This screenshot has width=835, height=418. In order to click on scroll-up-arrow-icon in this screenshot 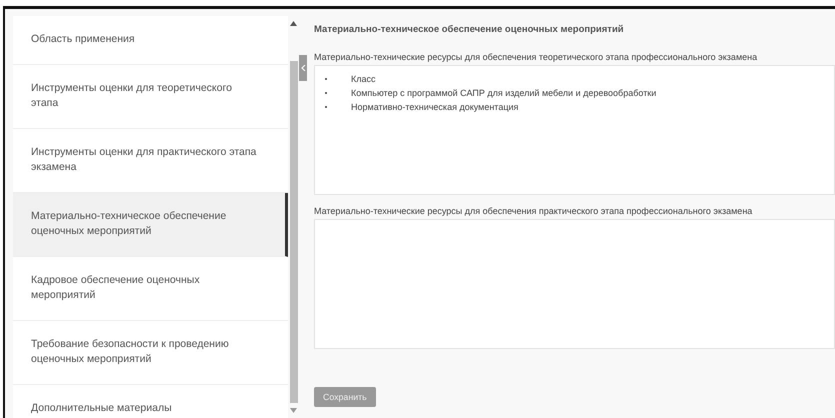, I will do `click(293, 23)`.